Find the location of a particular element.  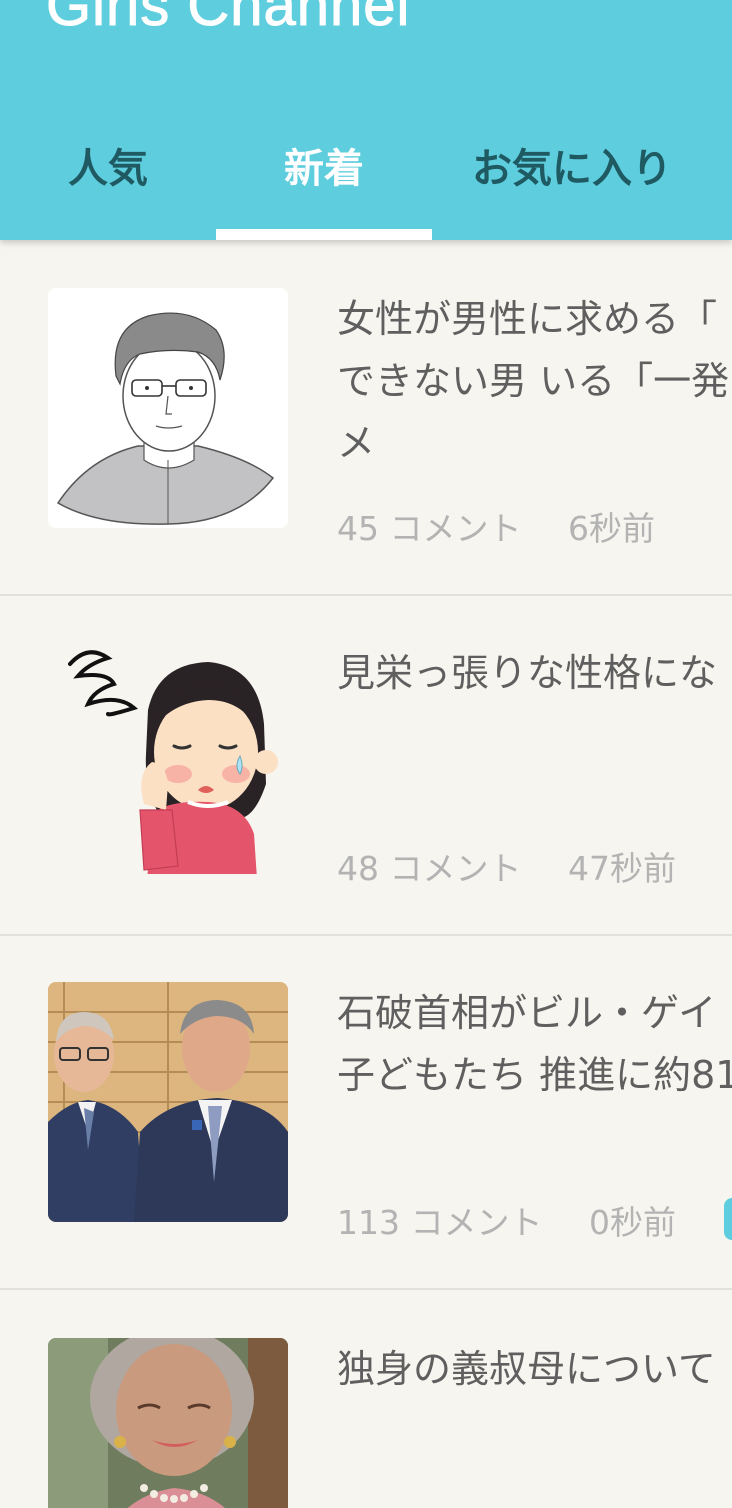

posted-time: 47秒前 is located at coordinates (621, 868).